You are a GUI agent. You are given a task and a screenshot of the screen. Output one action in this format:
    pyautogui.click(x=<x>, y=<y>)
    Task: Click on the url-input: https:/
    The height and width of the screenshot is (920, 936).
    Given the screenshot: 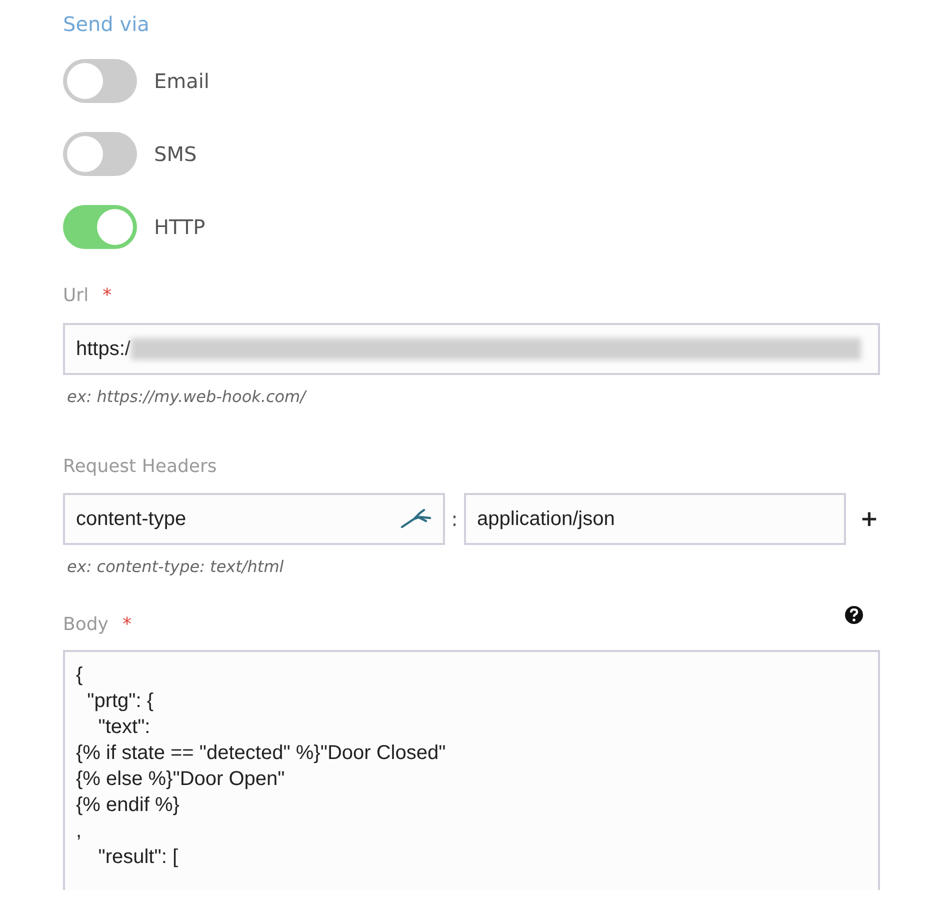 What is the action you would take?
    pyautogui.click(x=471, y=349)
    